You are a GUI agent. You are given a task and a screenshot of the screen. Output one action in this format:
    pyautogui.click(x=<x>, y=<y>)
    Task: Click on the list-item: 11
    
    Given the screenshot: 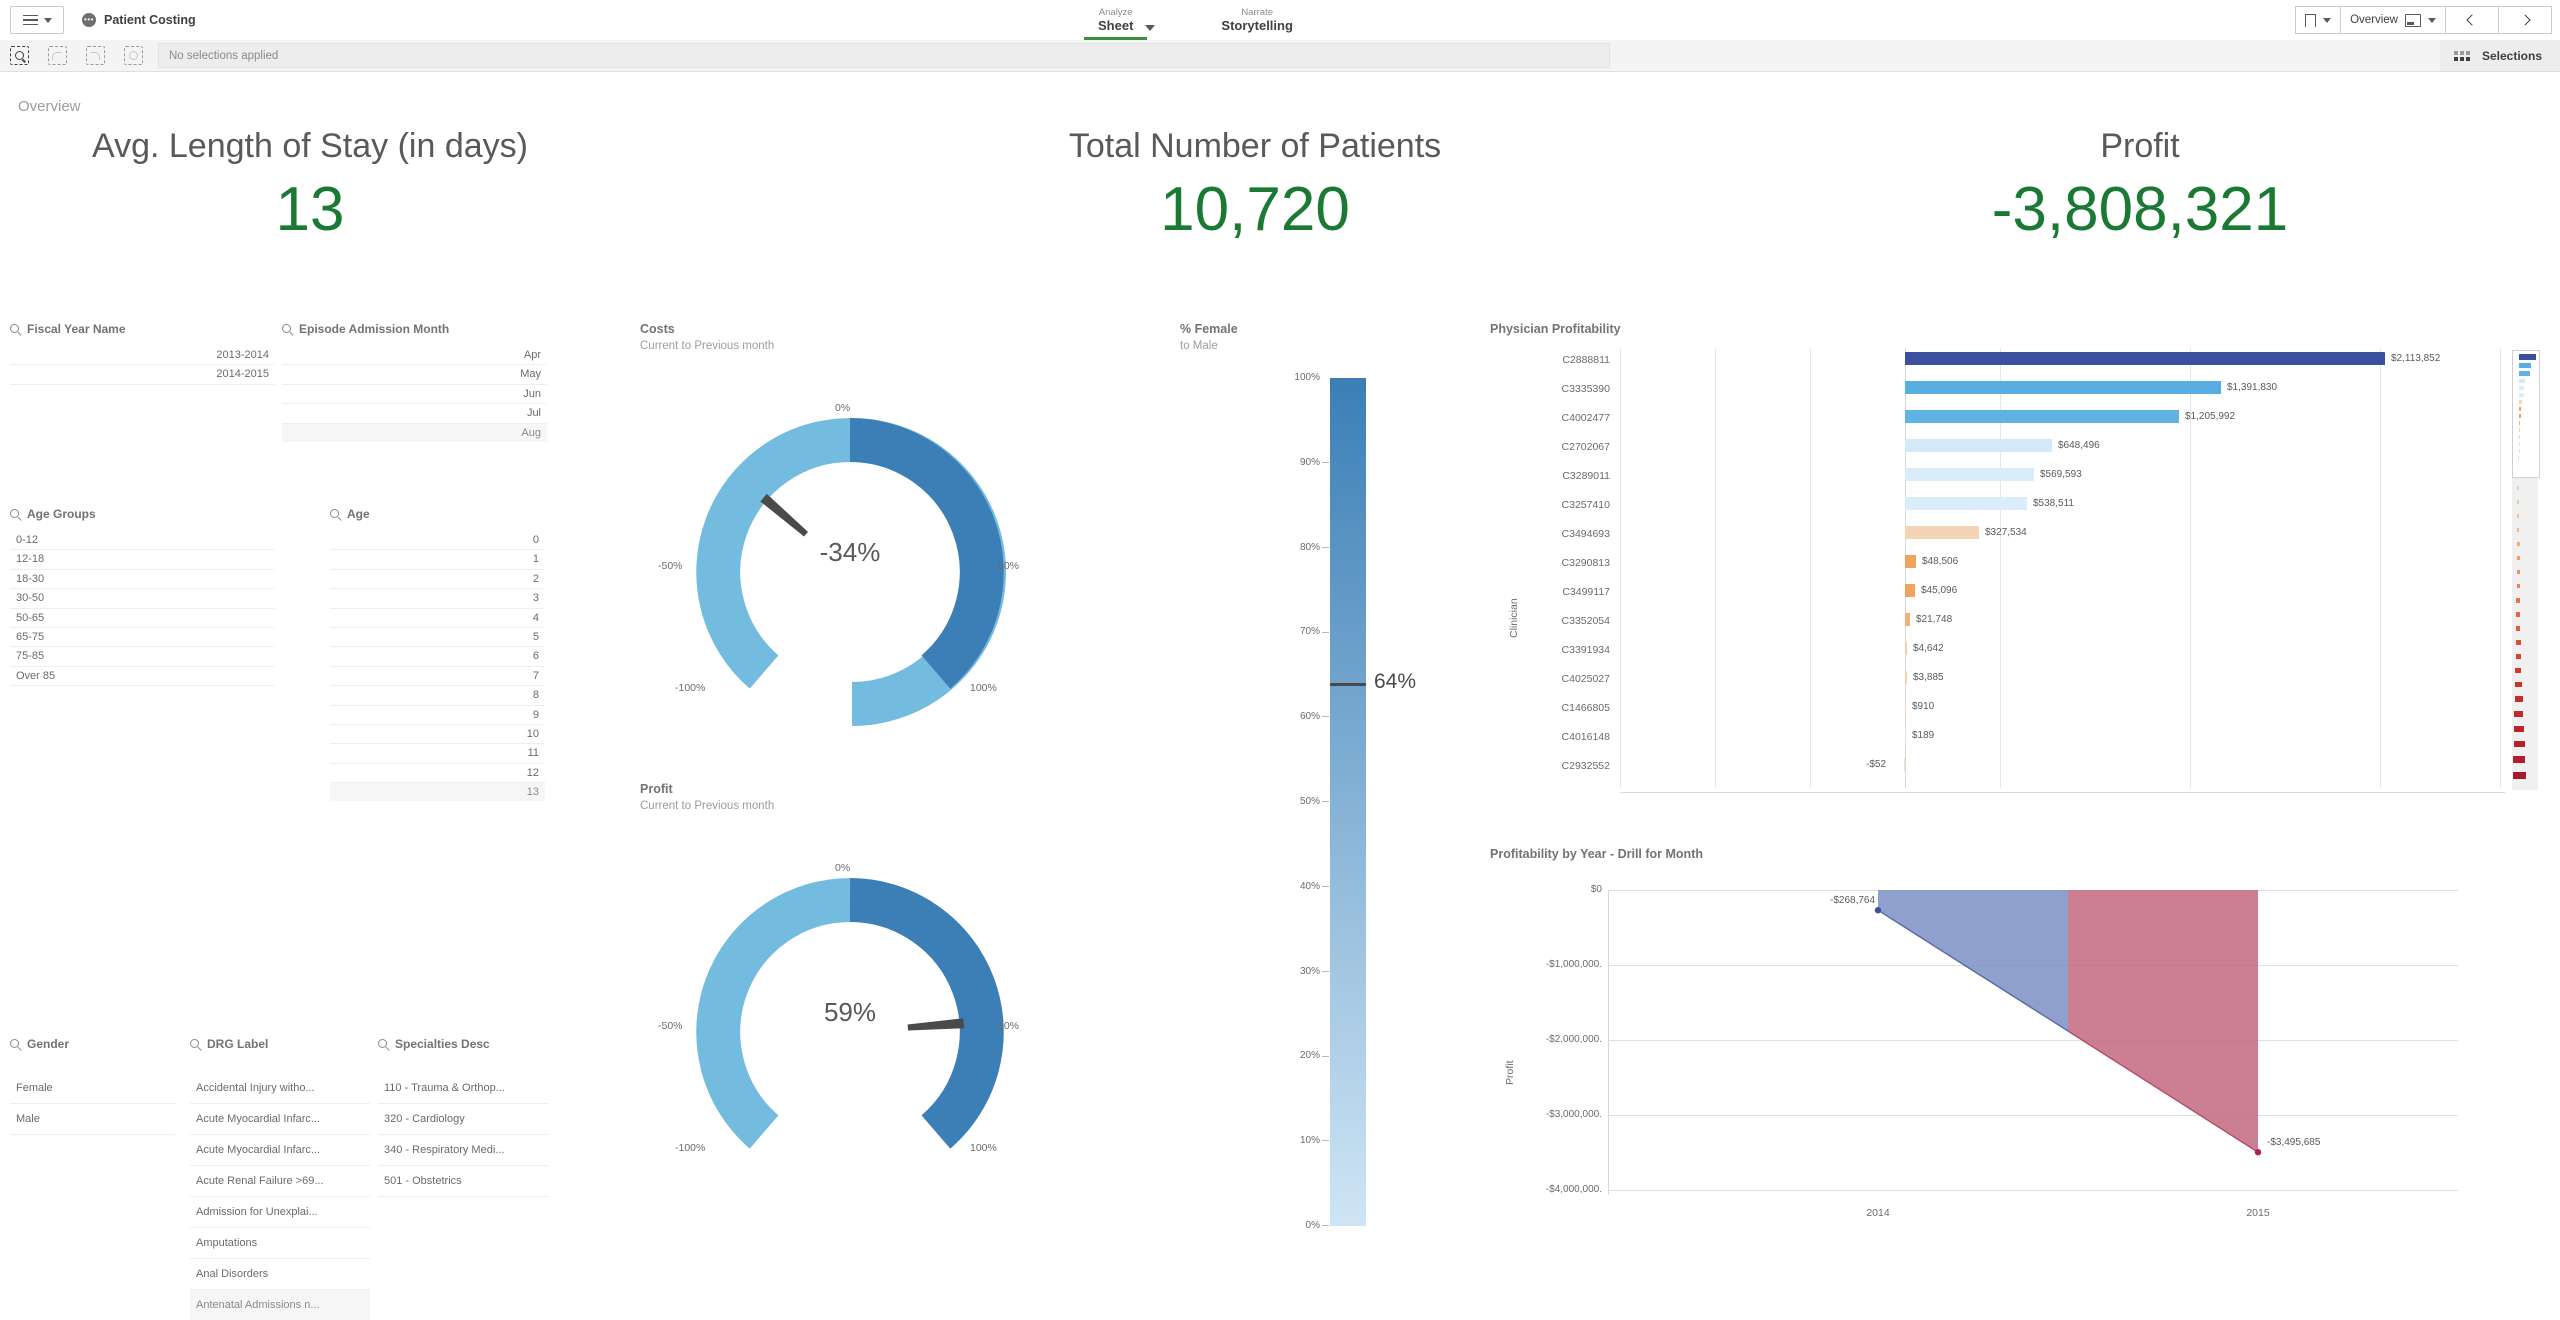 What is the action you would take?
    pyautogui.click(x=437, y=754)
    